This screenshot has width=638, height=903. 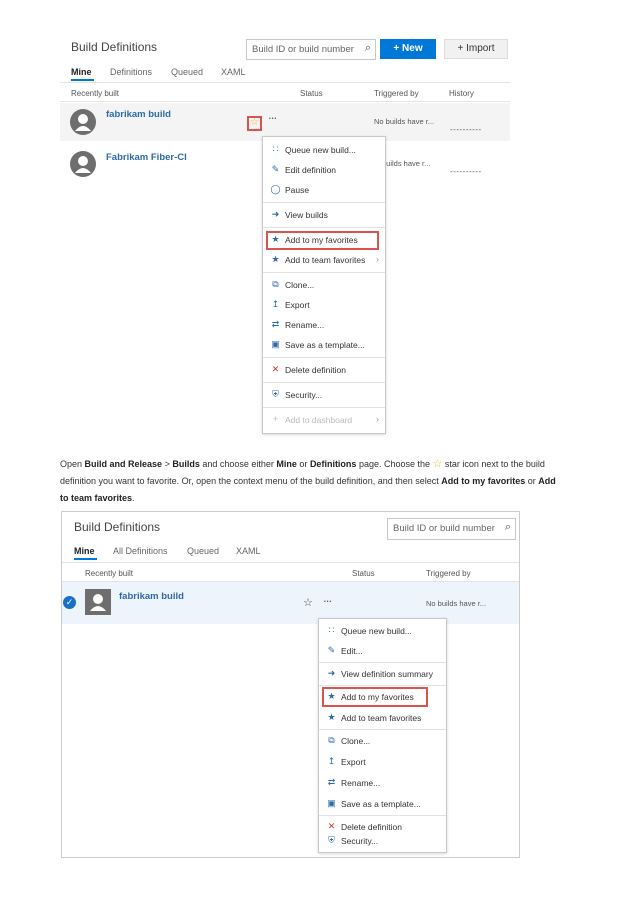 What do you see at coordinates (462, 48) in the screenshot?
I see `plus-icon: +` at bounding box center [462, 48].